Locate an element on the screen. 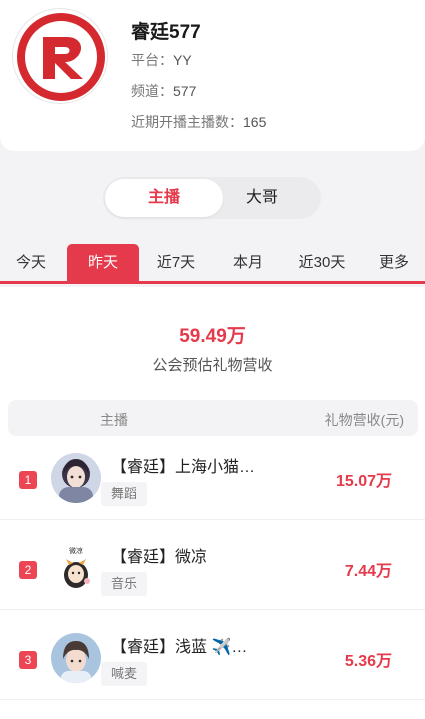 The image size is (425, 719). streamers-count-line: 近期开播主播数：165 is located at coordinates (198, 122).